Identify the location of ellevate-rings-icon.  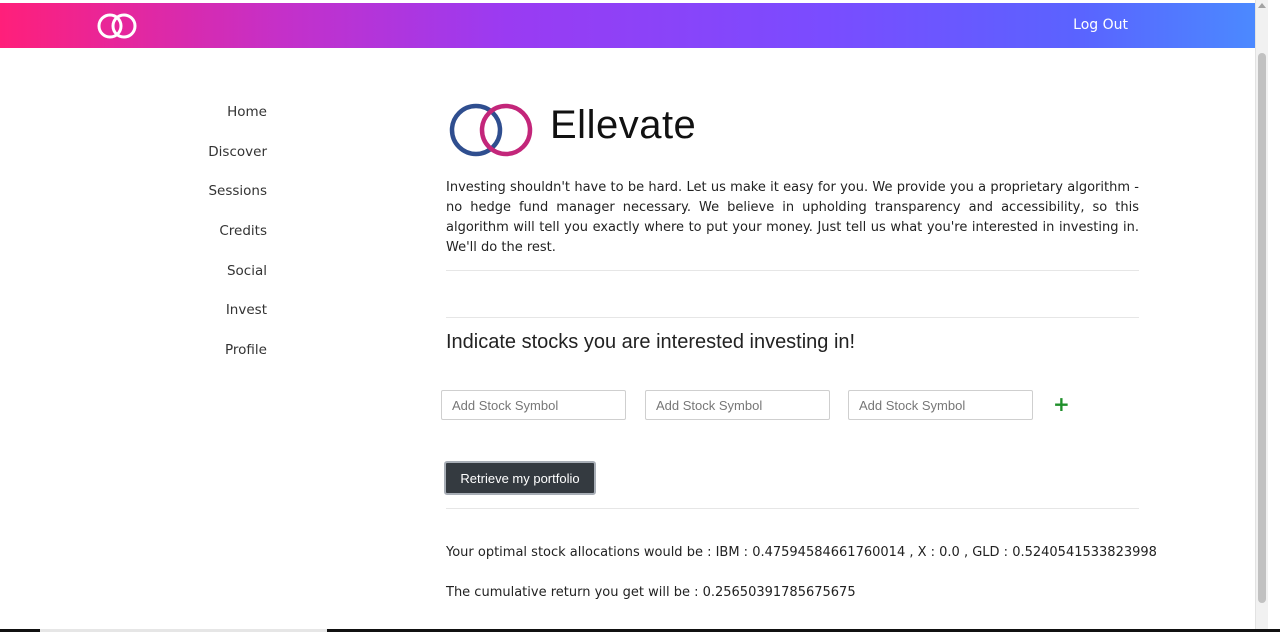
(491, 130).